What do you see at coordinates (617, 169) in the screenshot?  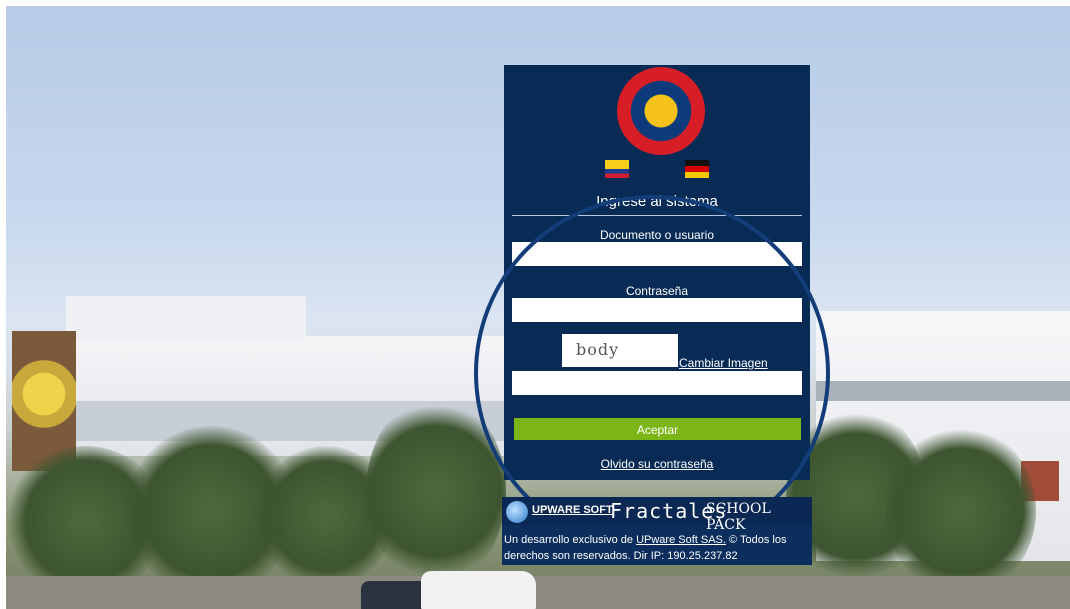 I see `colombia-flag-icon` at bounding box center [617, 169].